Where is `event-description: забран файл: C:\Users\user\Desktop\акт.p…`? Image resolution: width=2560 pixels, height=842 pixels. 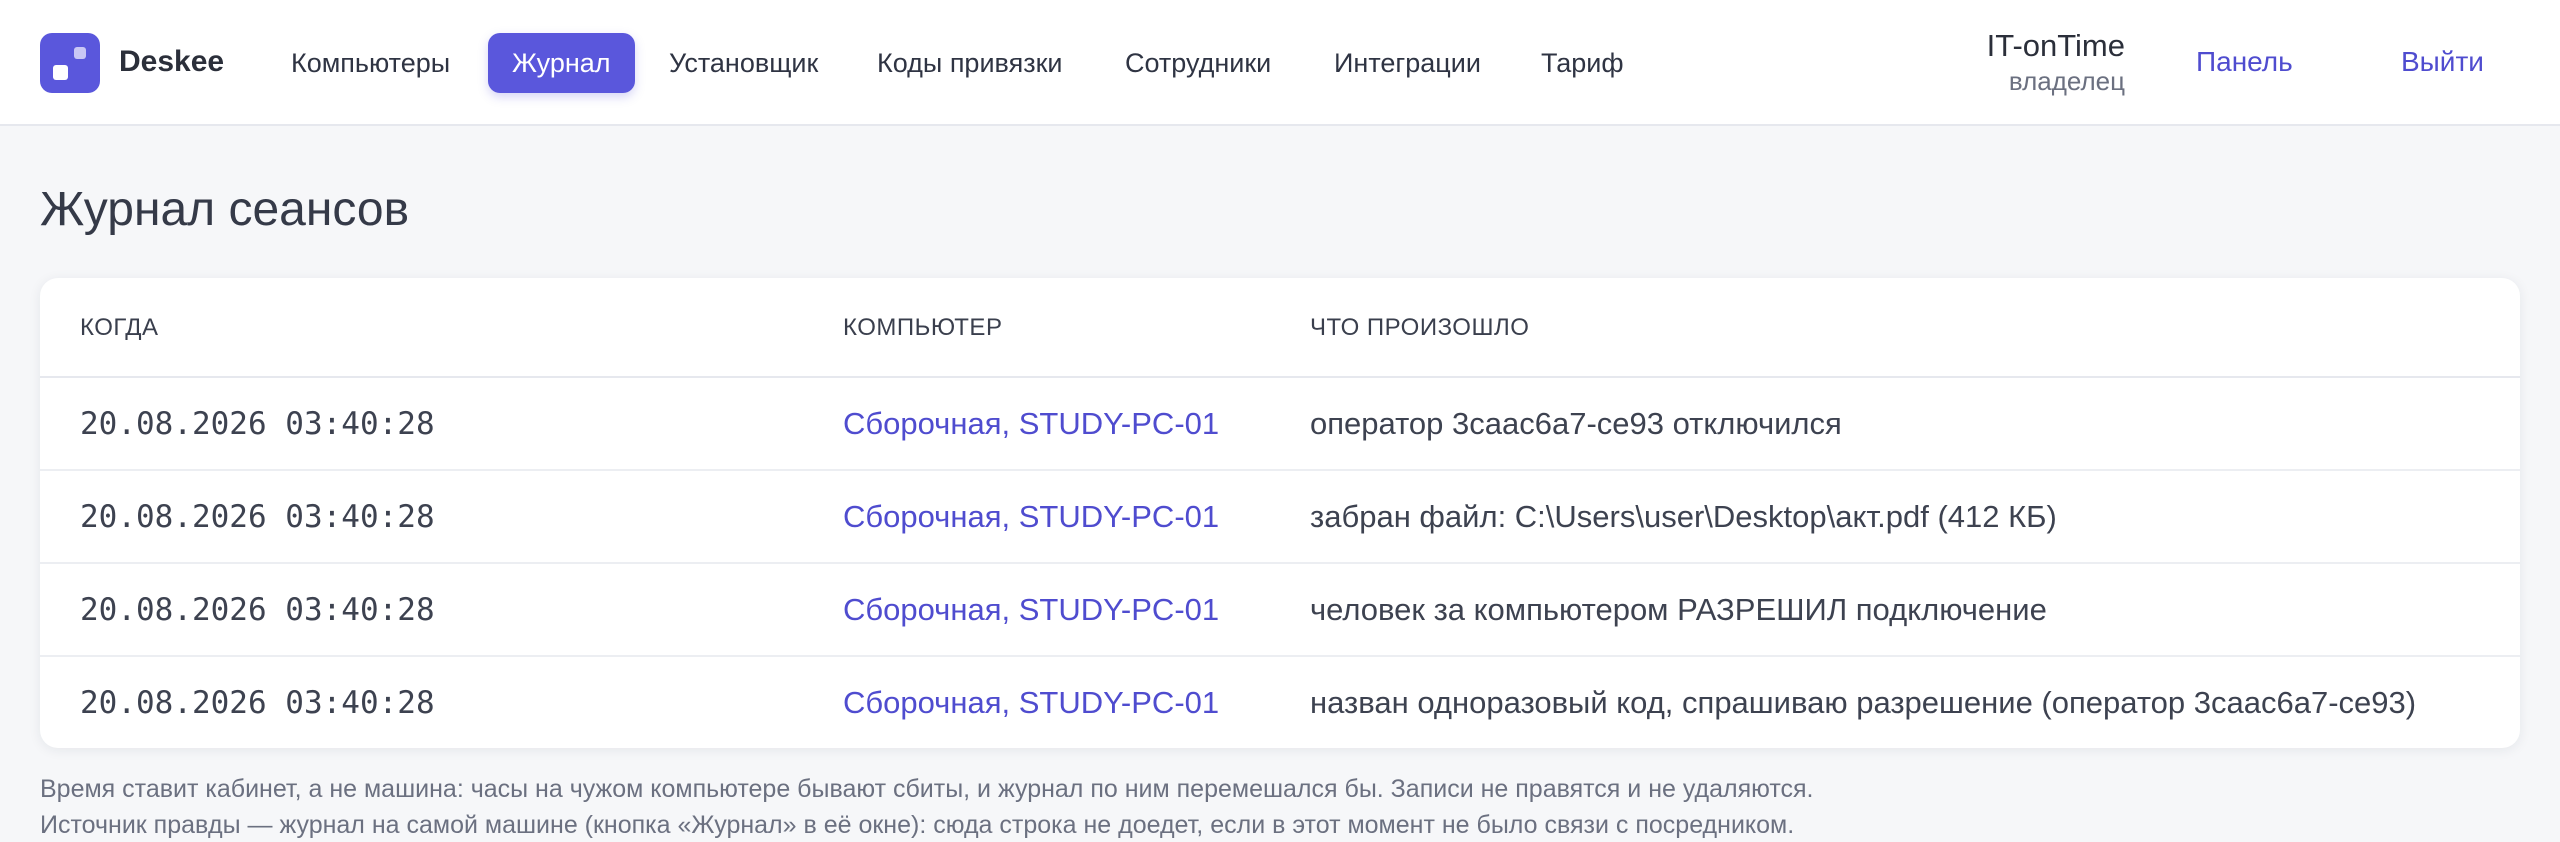
event-description: забран файл: C:\Users\user\Desktop\акт.p… is located at coordinates (1683, 516).